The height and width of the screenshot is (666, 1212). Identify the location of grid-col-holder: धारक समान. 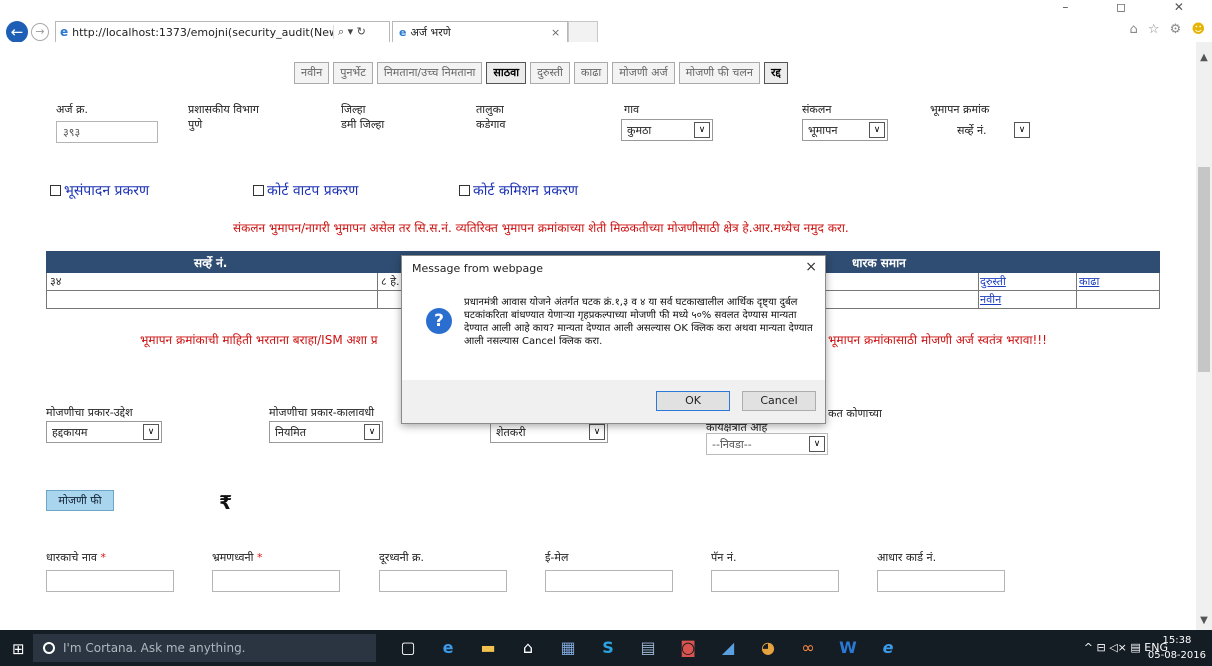
(879, 263).